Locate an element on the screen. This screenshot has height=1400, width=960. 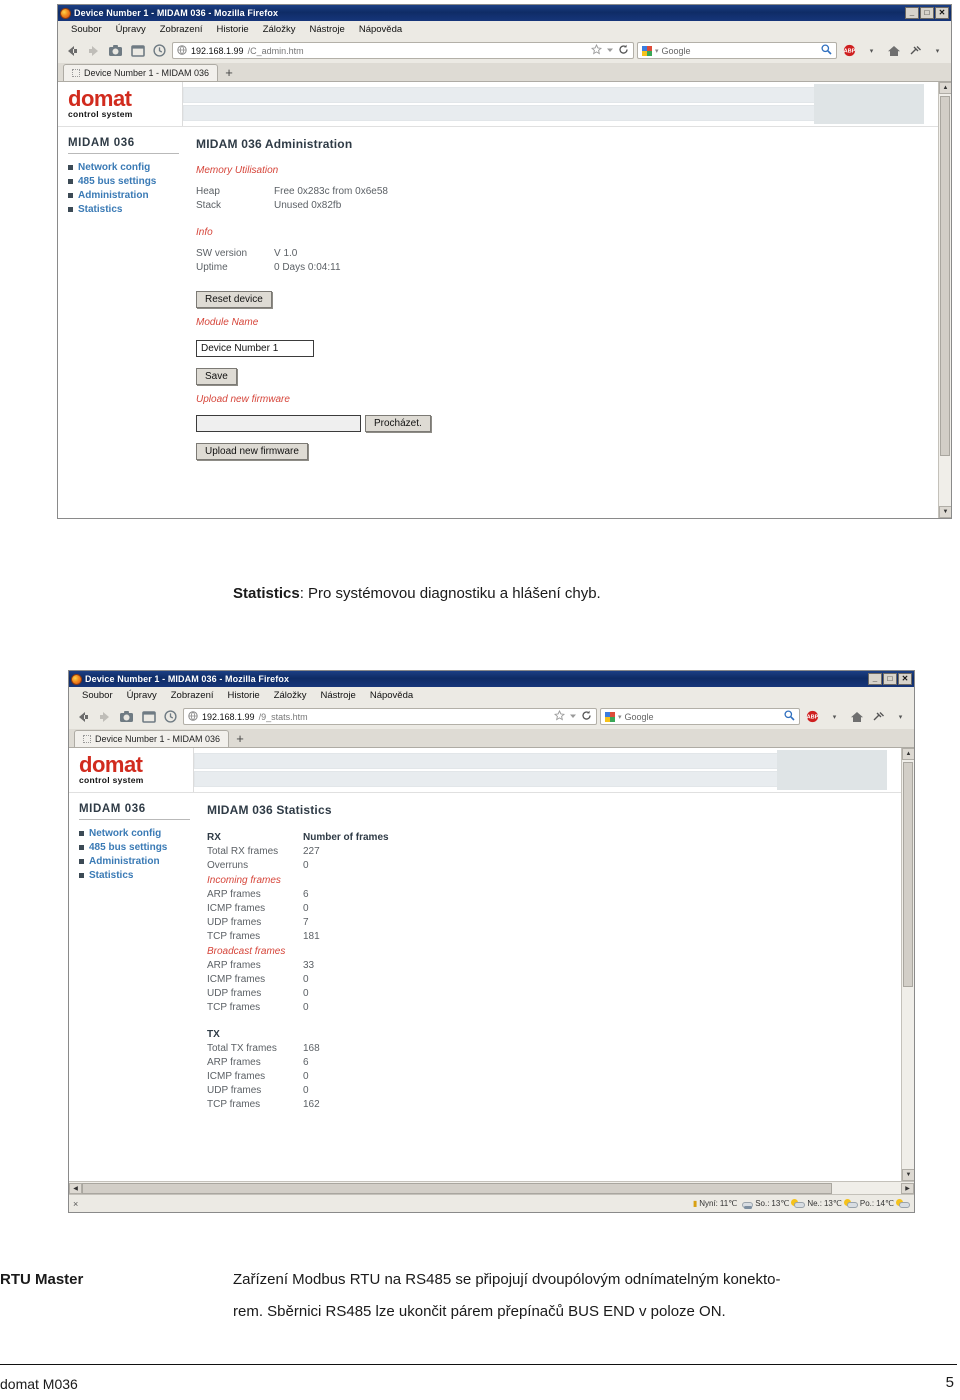
address-bar: 192.168.1.99/C_admin.htm is located at coordinates (403, 50).